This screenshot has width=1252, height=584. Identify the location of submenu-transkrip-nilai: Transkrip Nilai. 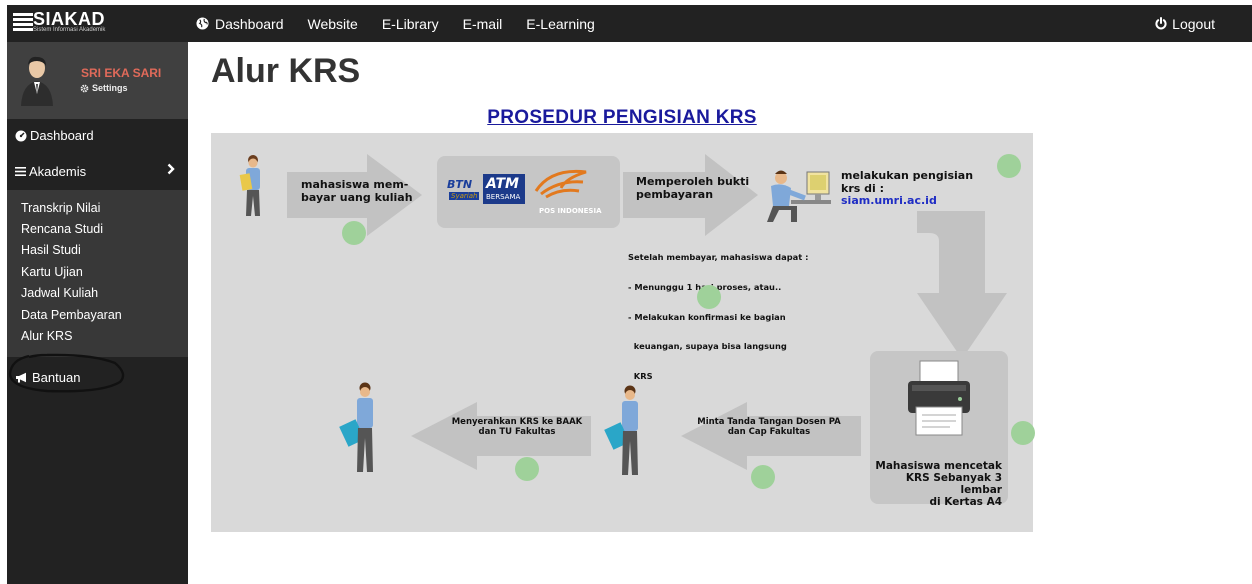
(60, 208).